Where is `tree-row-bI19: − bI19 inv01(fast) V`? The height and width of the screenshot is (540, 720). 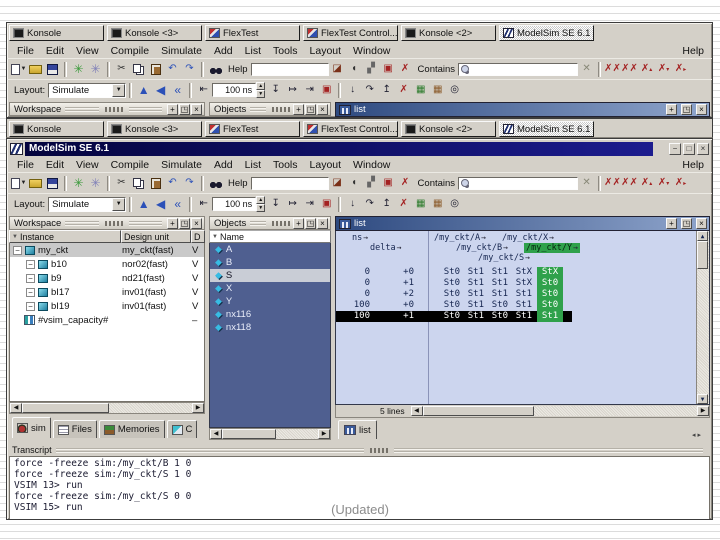 tree-row-bI19: − bI19 inv01(fast) V is located at coordinates (107, 306).